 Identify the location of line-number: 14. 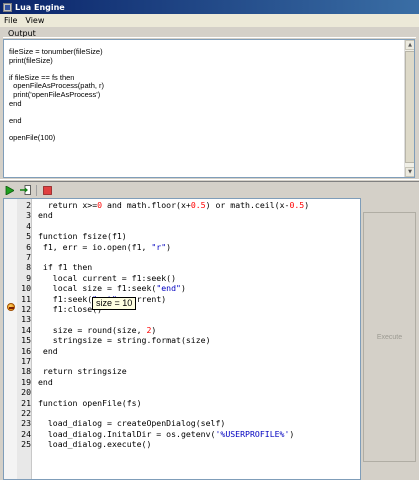
(26, 329).